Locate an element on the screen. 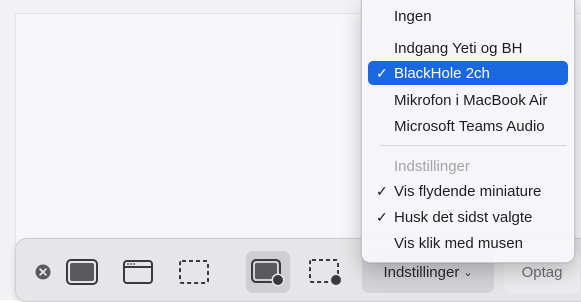 The height and width of the screenshot is (302, 581). menu-item-show-floating-thumbnail: ✓ Vis flydende miniature is located at coordinates (468, 191).